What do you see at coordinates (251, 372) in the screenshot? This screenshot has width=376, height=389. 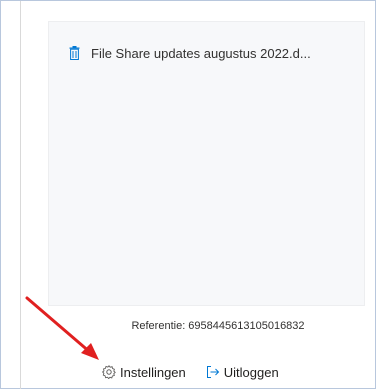 I see `logout-label: Uitloggen` at bounding box center [251, 372].